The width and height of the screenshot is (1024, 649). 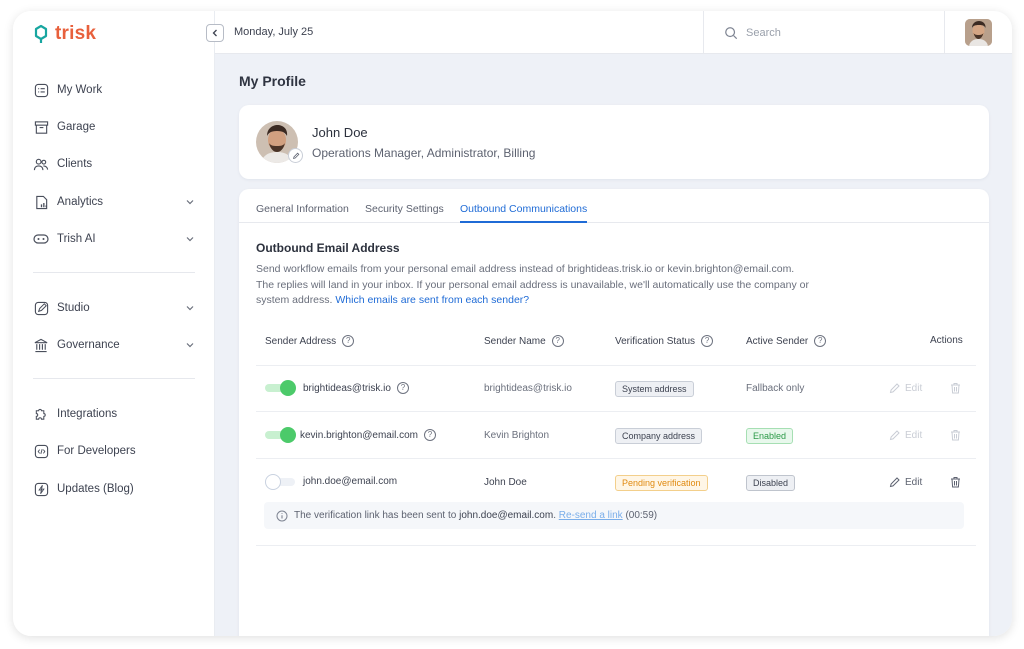 What do you see at coordinates (80, 90) in the screenshot?
I see `sidebar-item-label: My Work` at bounding box center [80, 90].